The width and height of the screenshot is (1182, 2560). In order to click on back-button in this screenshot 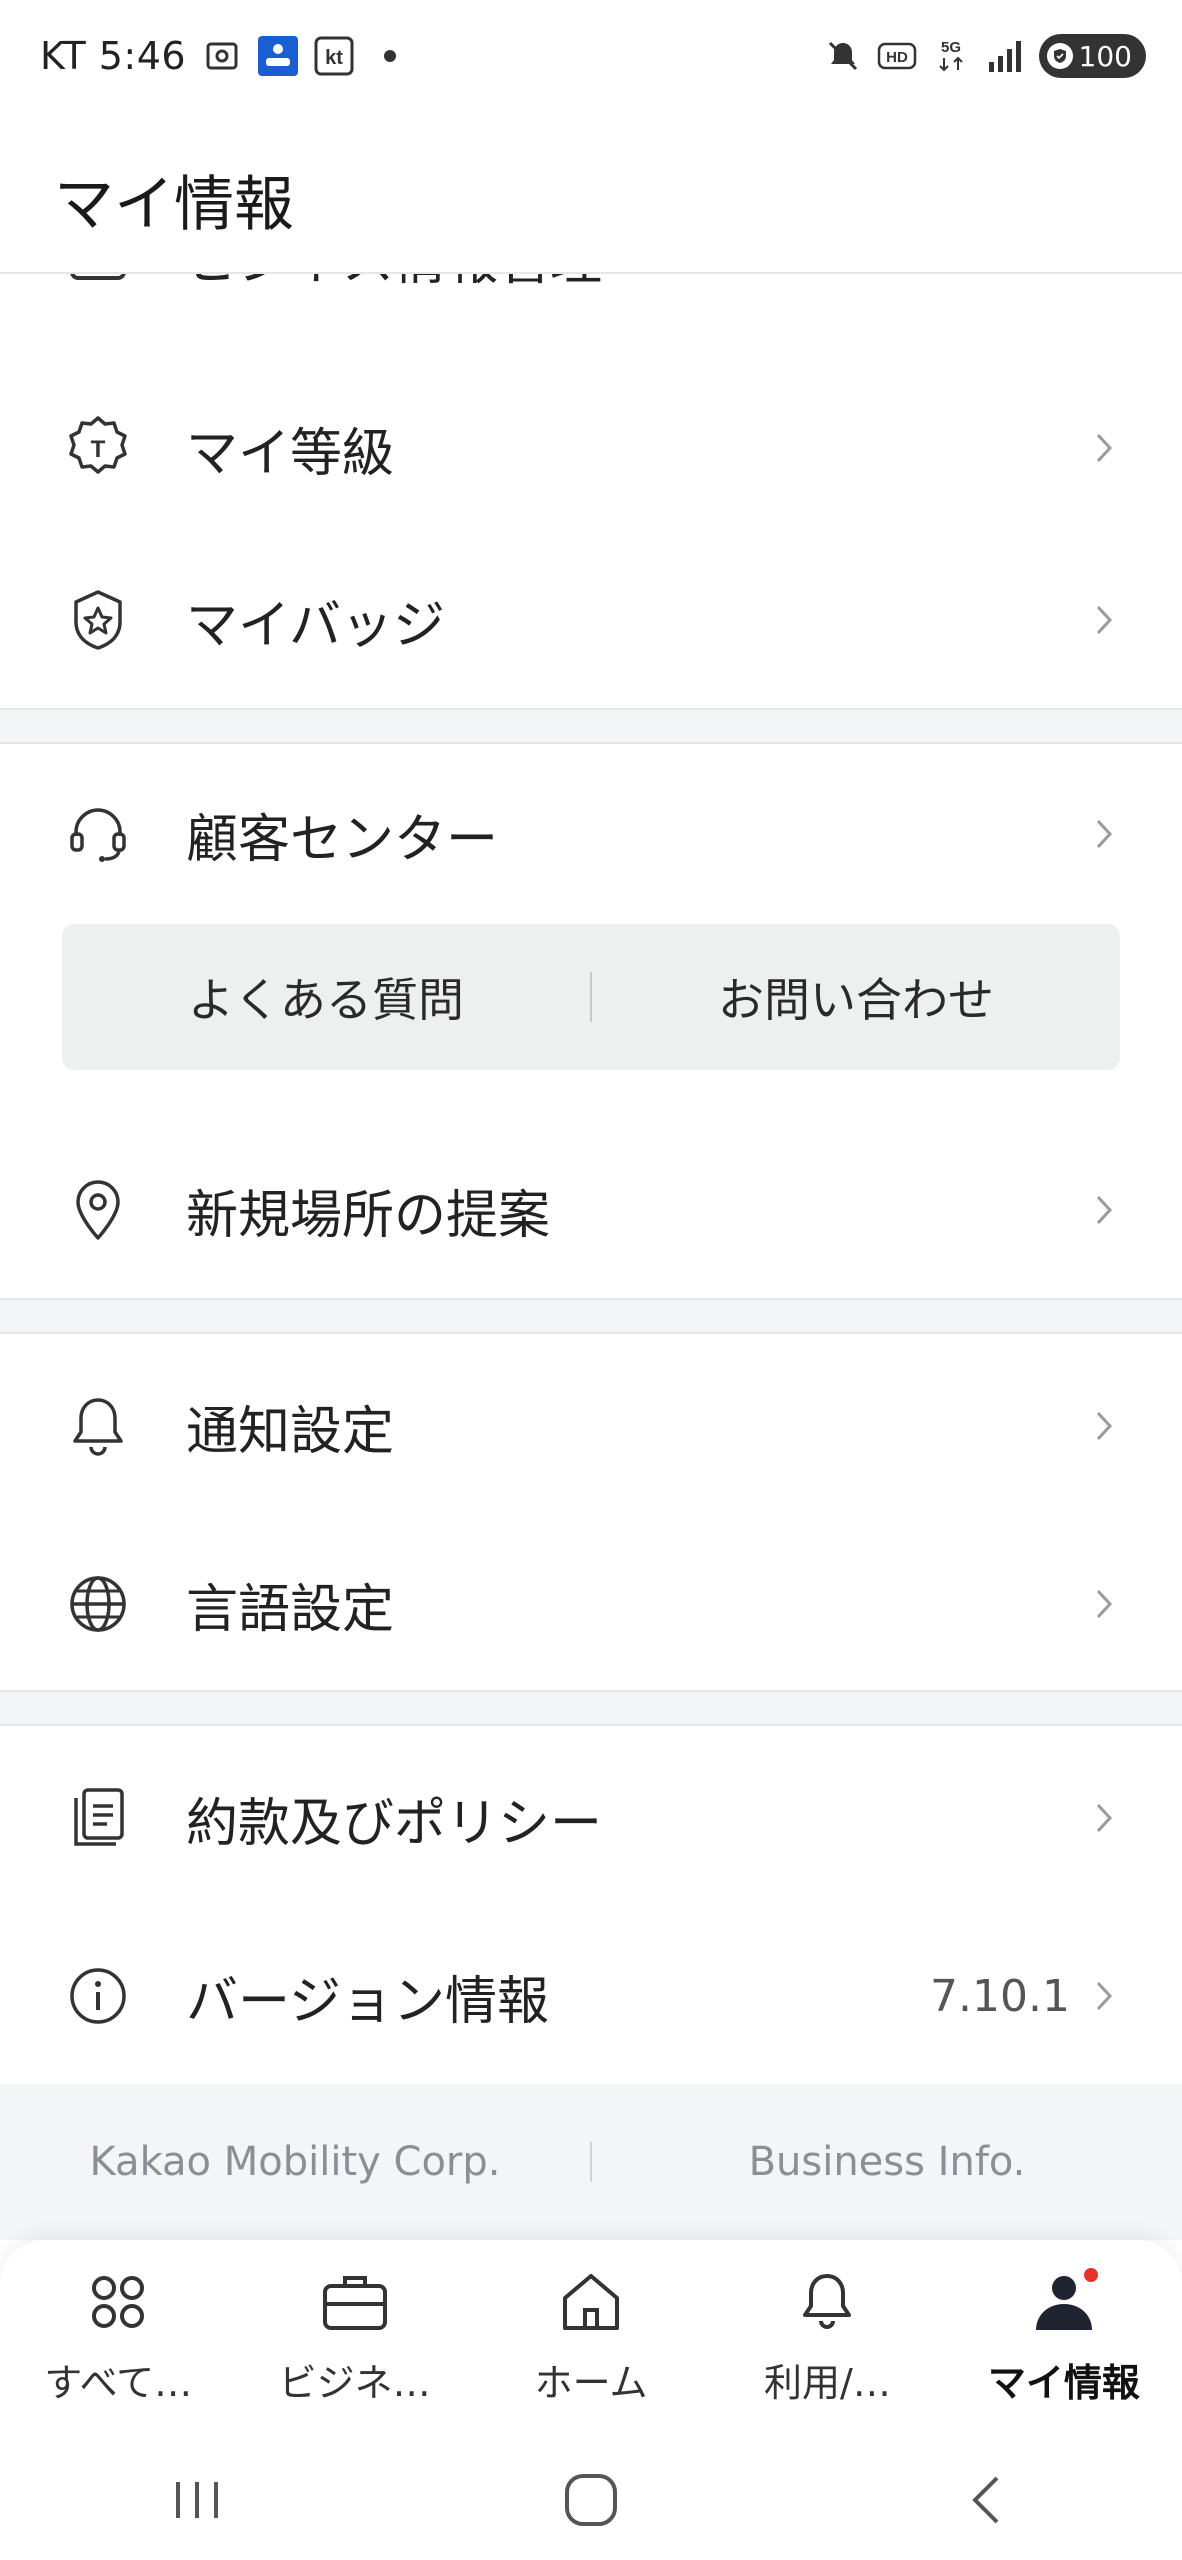, I will do `click(985, 2500)`.